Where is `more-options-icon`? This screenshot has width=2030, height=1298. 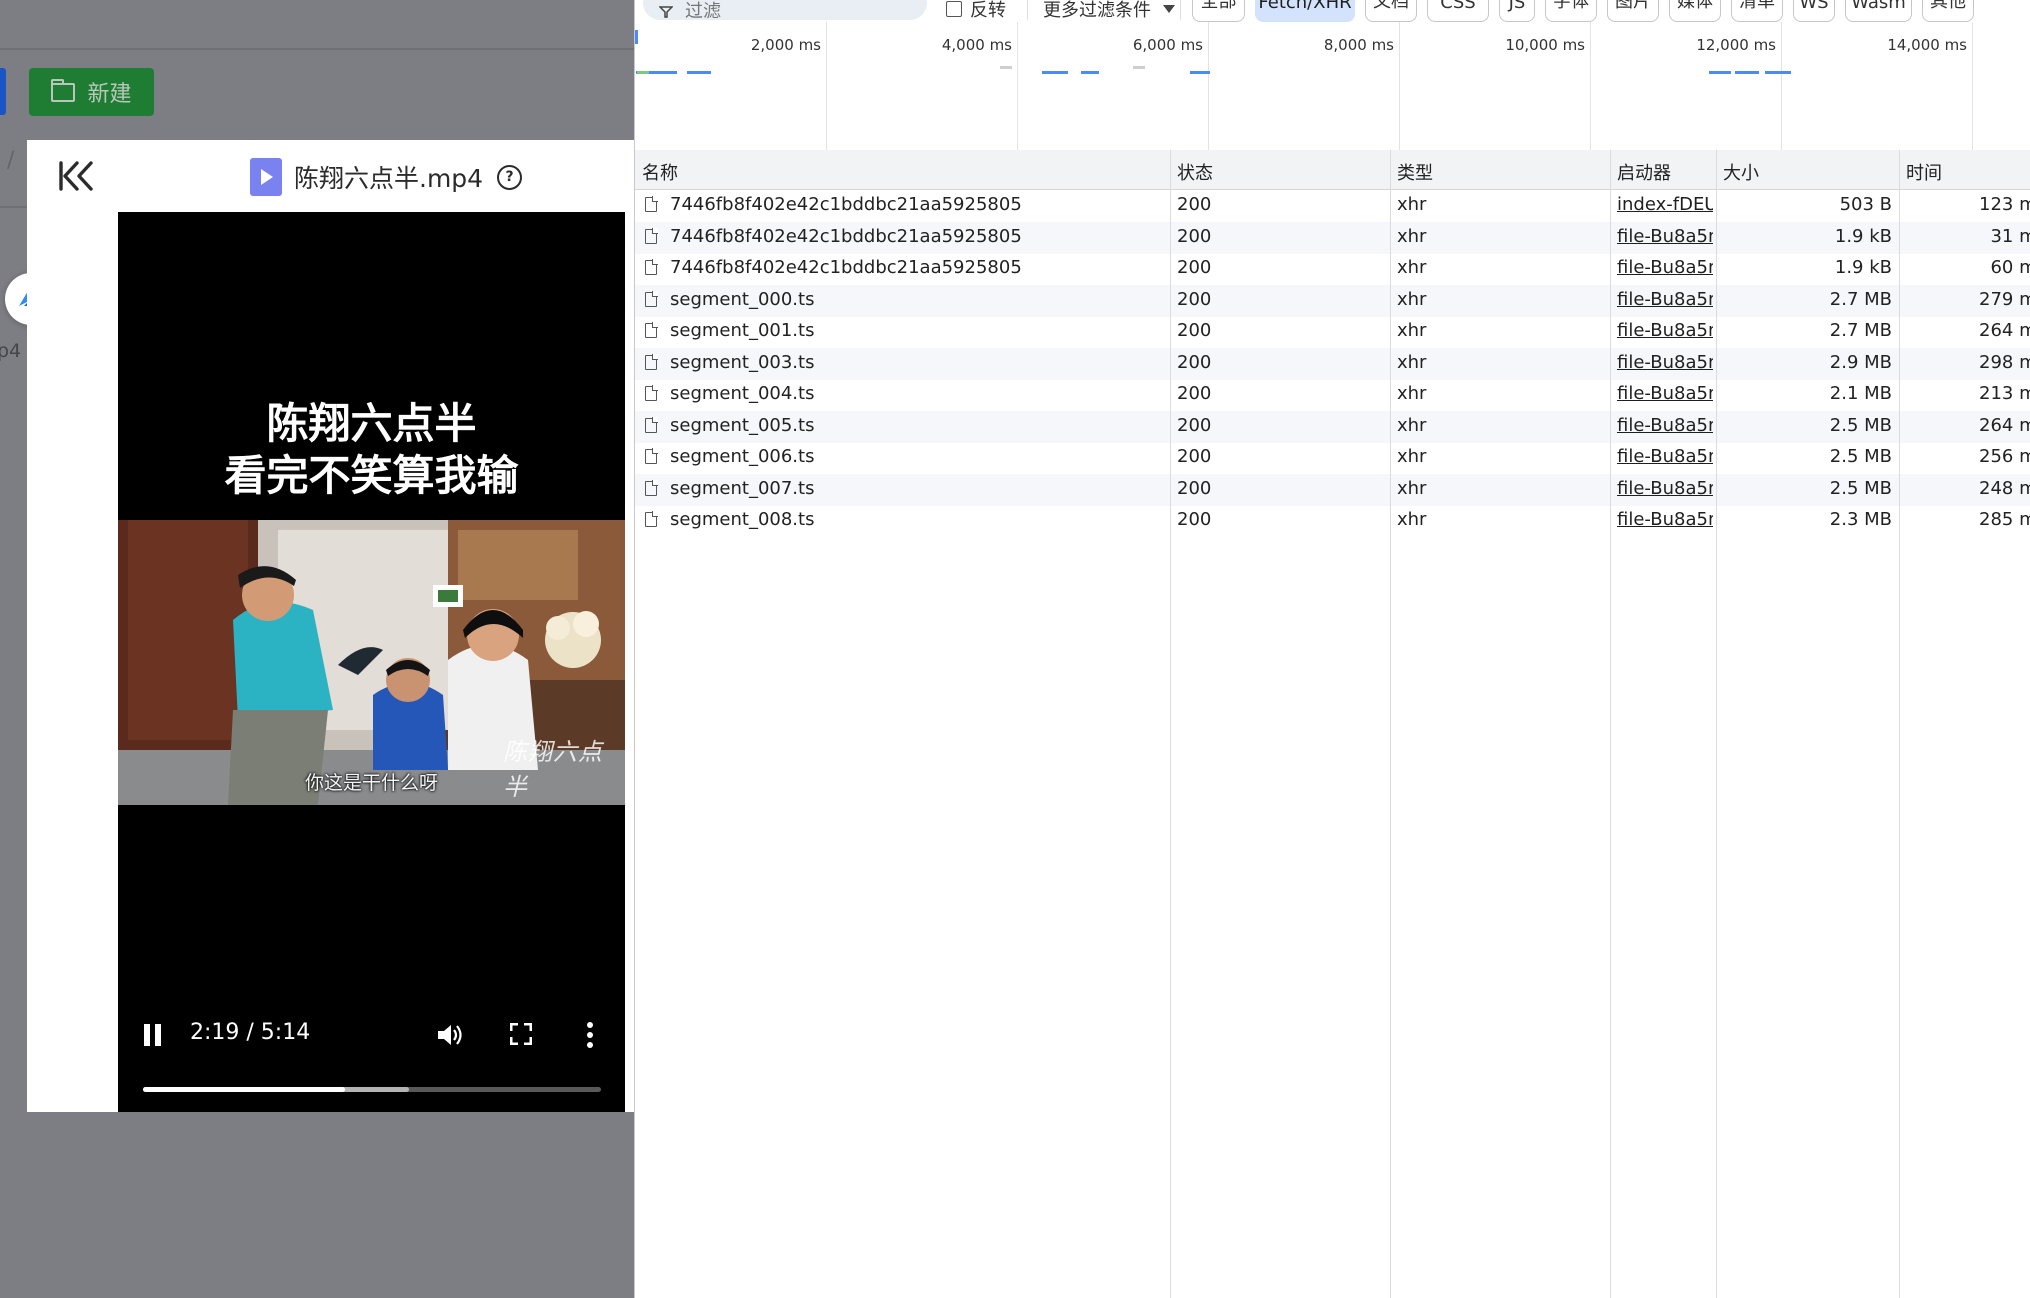
more-options-icon is located at coordinates (590, 1035).